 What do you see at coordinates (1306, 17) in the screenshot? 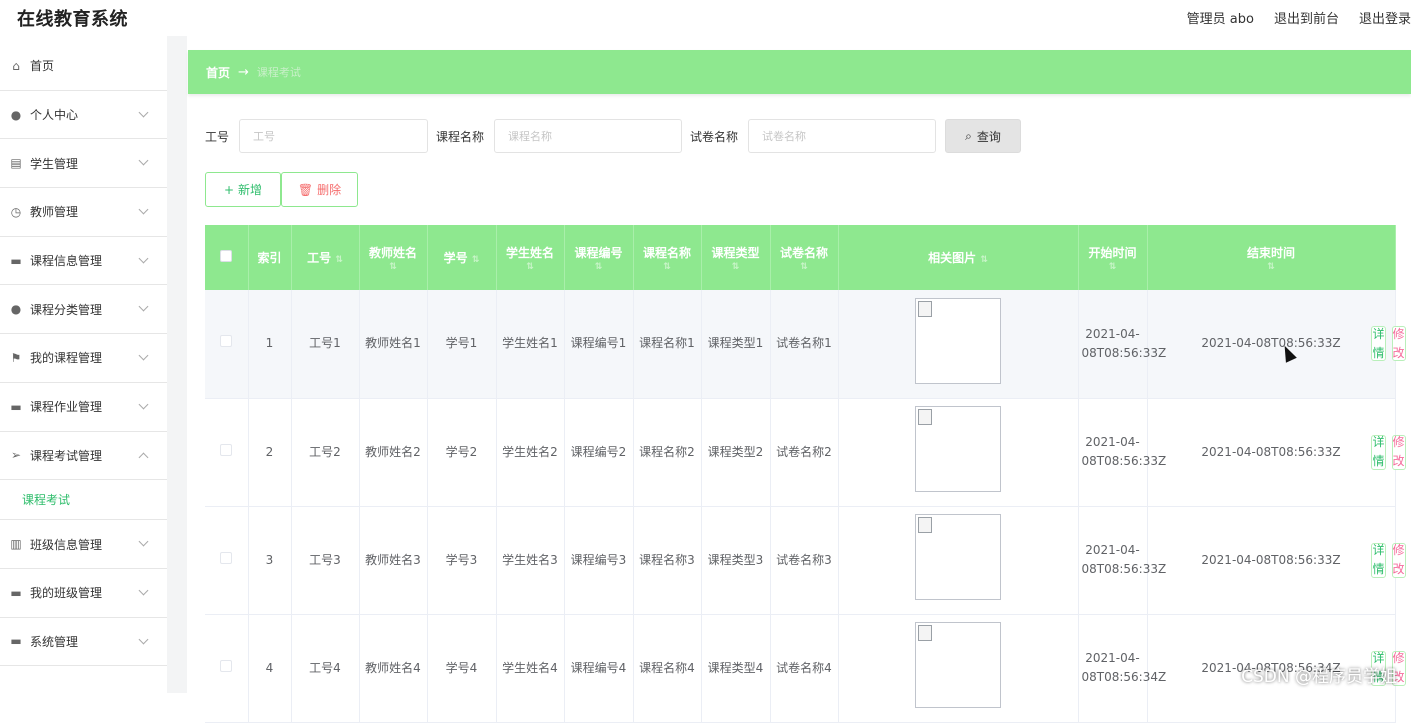
I see `to-front-link: 退出到前台` at bounding box center [1306, 17].